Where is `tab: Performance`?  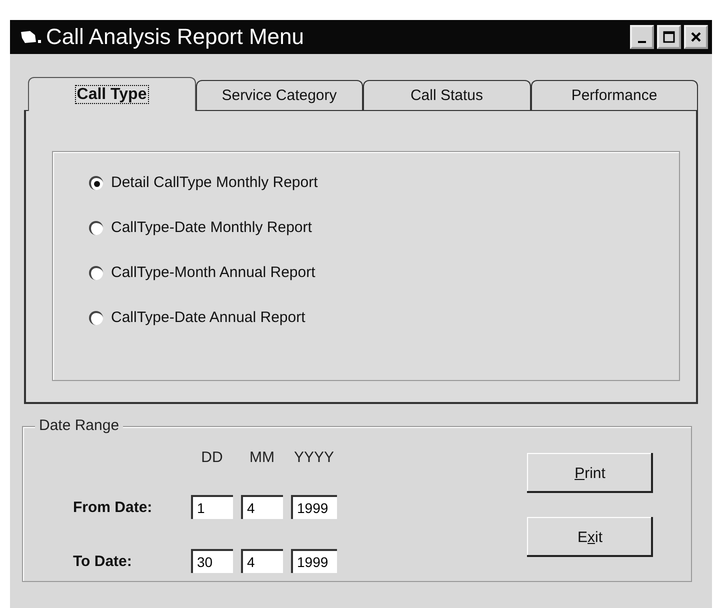
tab: Performance is located at coordinates (614, 95).